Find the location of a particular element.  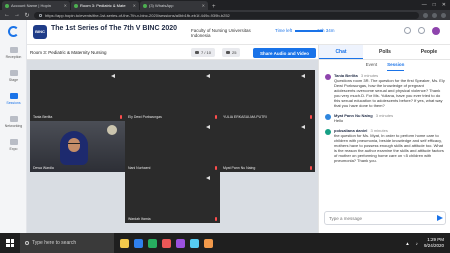

rail-item-reception: Reception is located at coordinates (13, 53).